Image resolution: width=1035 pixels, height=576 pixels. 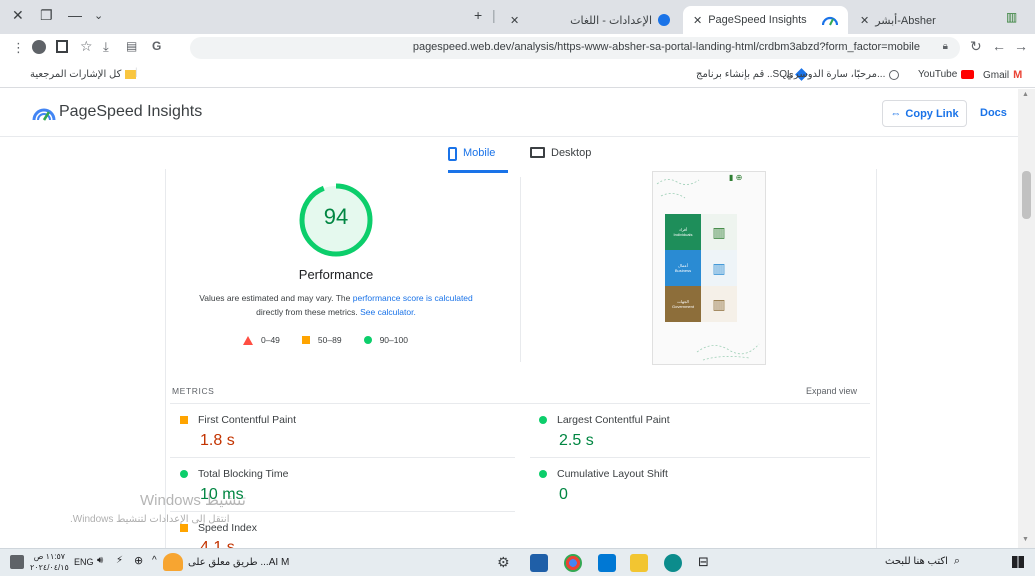 What do you see at coordinates (1012, 17) in the screenshot?
I see `absher-logo-icon: ▥` at bounding box center [1012, 17].